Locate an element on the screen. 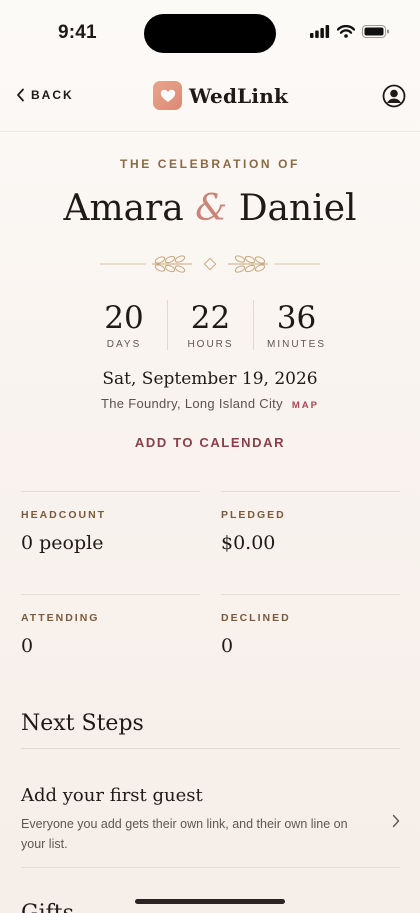  dynamic-island is located at coordinates (210, 33).